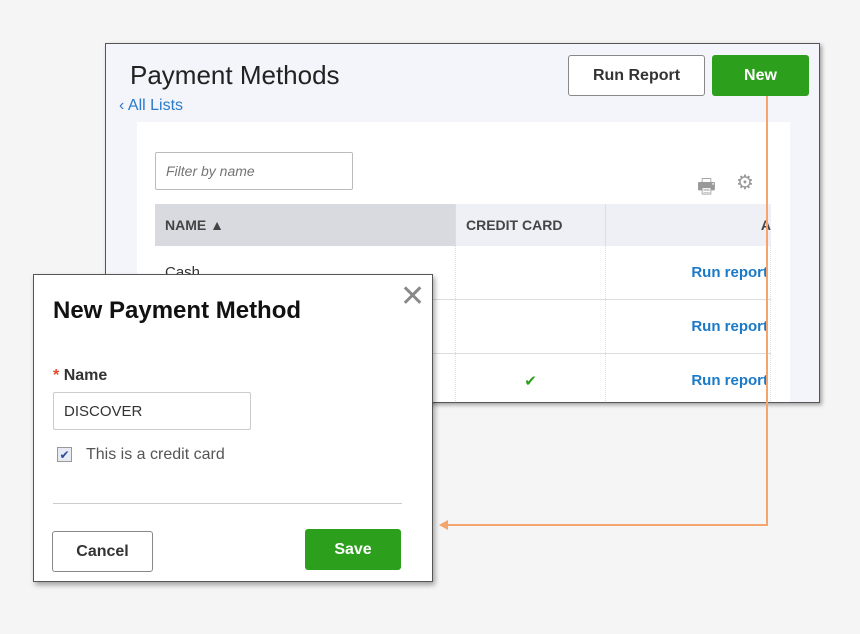  I want to click on required-marker: *, so click(56, 375).